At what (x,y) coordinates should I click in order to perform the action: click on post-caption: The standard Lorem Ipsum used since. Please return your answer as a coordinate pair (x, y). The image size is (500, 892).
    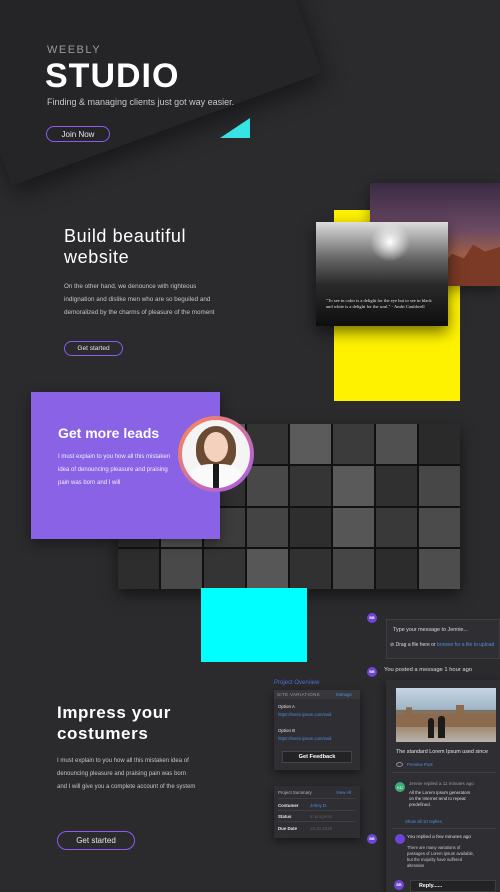
    Looking at the image, I should click on (442, 752).